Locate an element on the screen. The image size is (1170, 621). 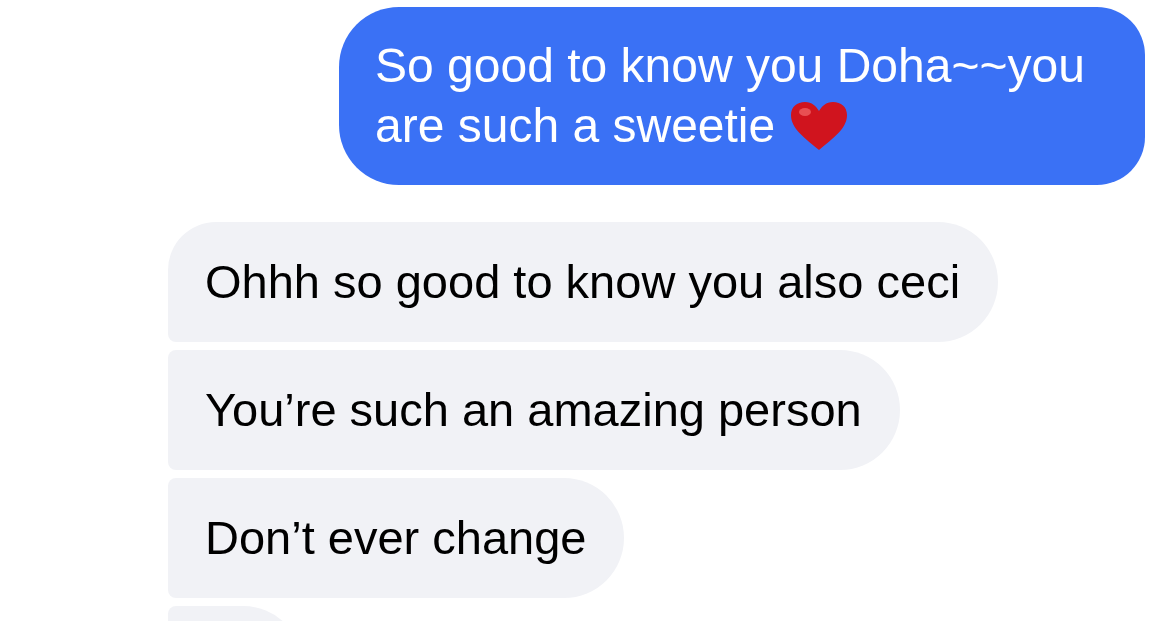
message-bubble: Don’t ever change is located at coordinates (396, 538).